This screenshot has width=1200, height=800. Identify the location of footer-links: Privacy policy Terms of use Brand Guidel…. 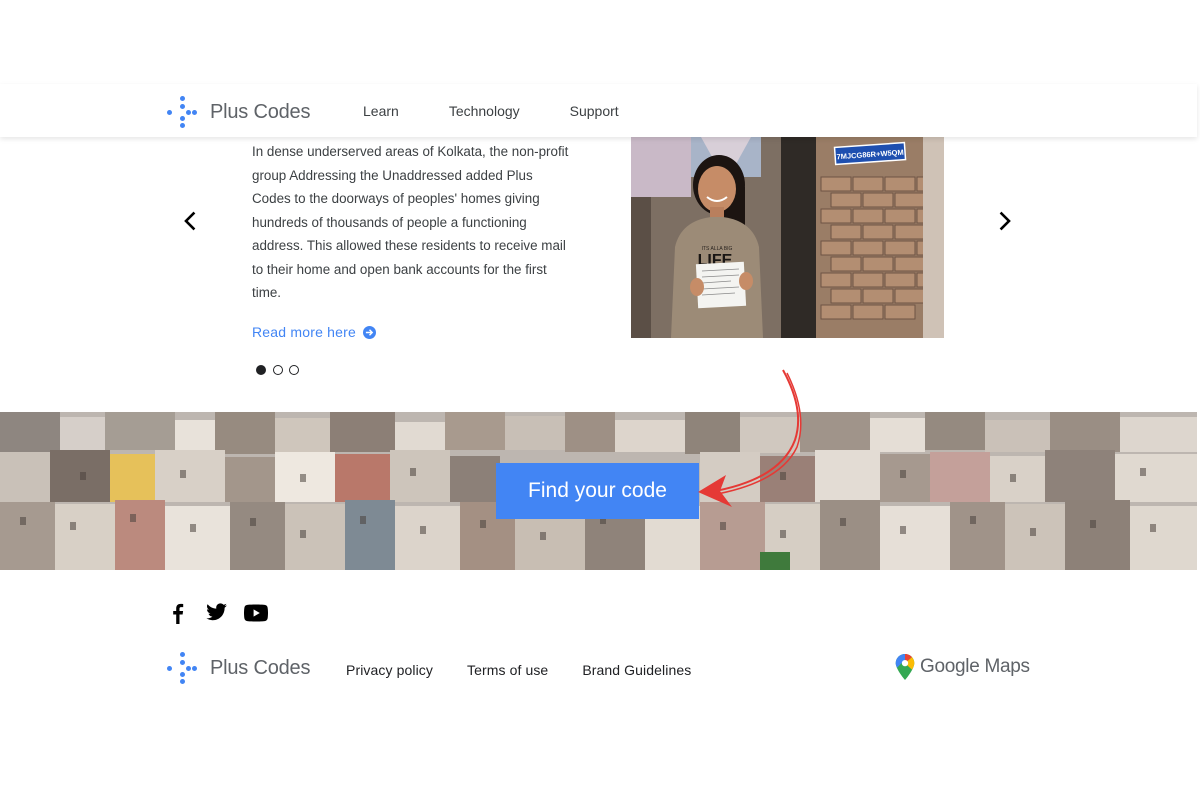
(535, 670).